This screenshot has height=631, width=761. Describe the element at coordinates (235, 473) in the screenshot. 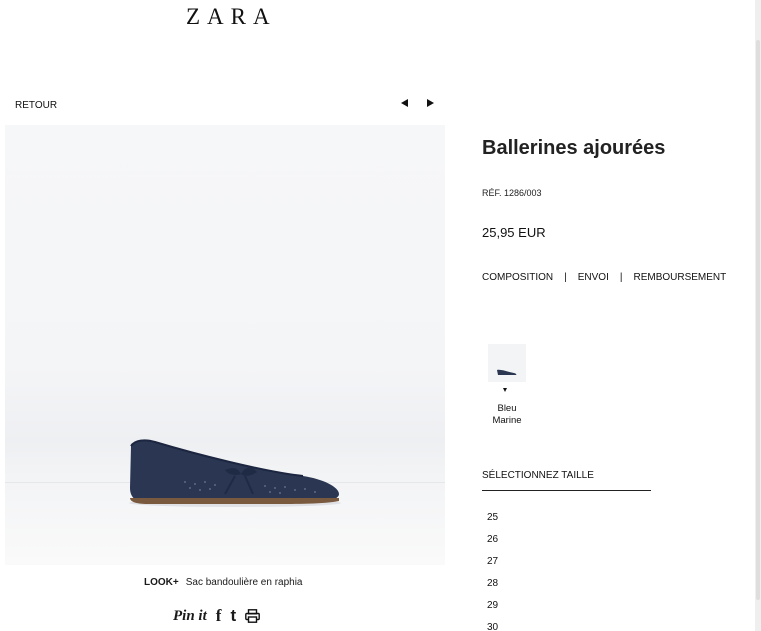

I see `ballerina-shoe-icon` at that location.